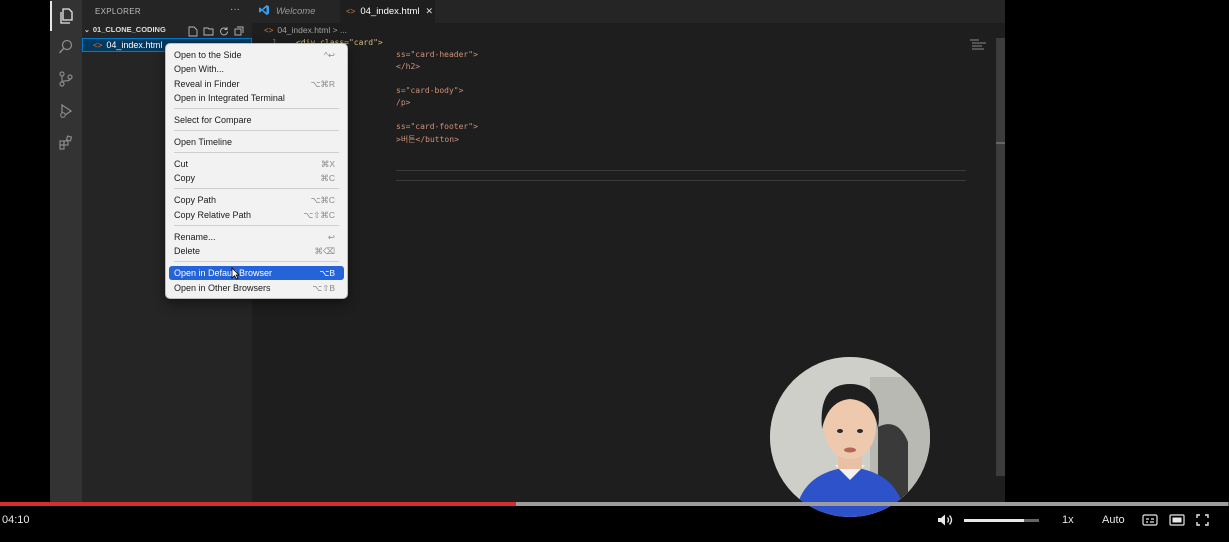  Describe the element at coordinates (628, 11) in the screenshot. I see `tab-bar: Welcome <> 04_index.html ✕ ···` at that location.